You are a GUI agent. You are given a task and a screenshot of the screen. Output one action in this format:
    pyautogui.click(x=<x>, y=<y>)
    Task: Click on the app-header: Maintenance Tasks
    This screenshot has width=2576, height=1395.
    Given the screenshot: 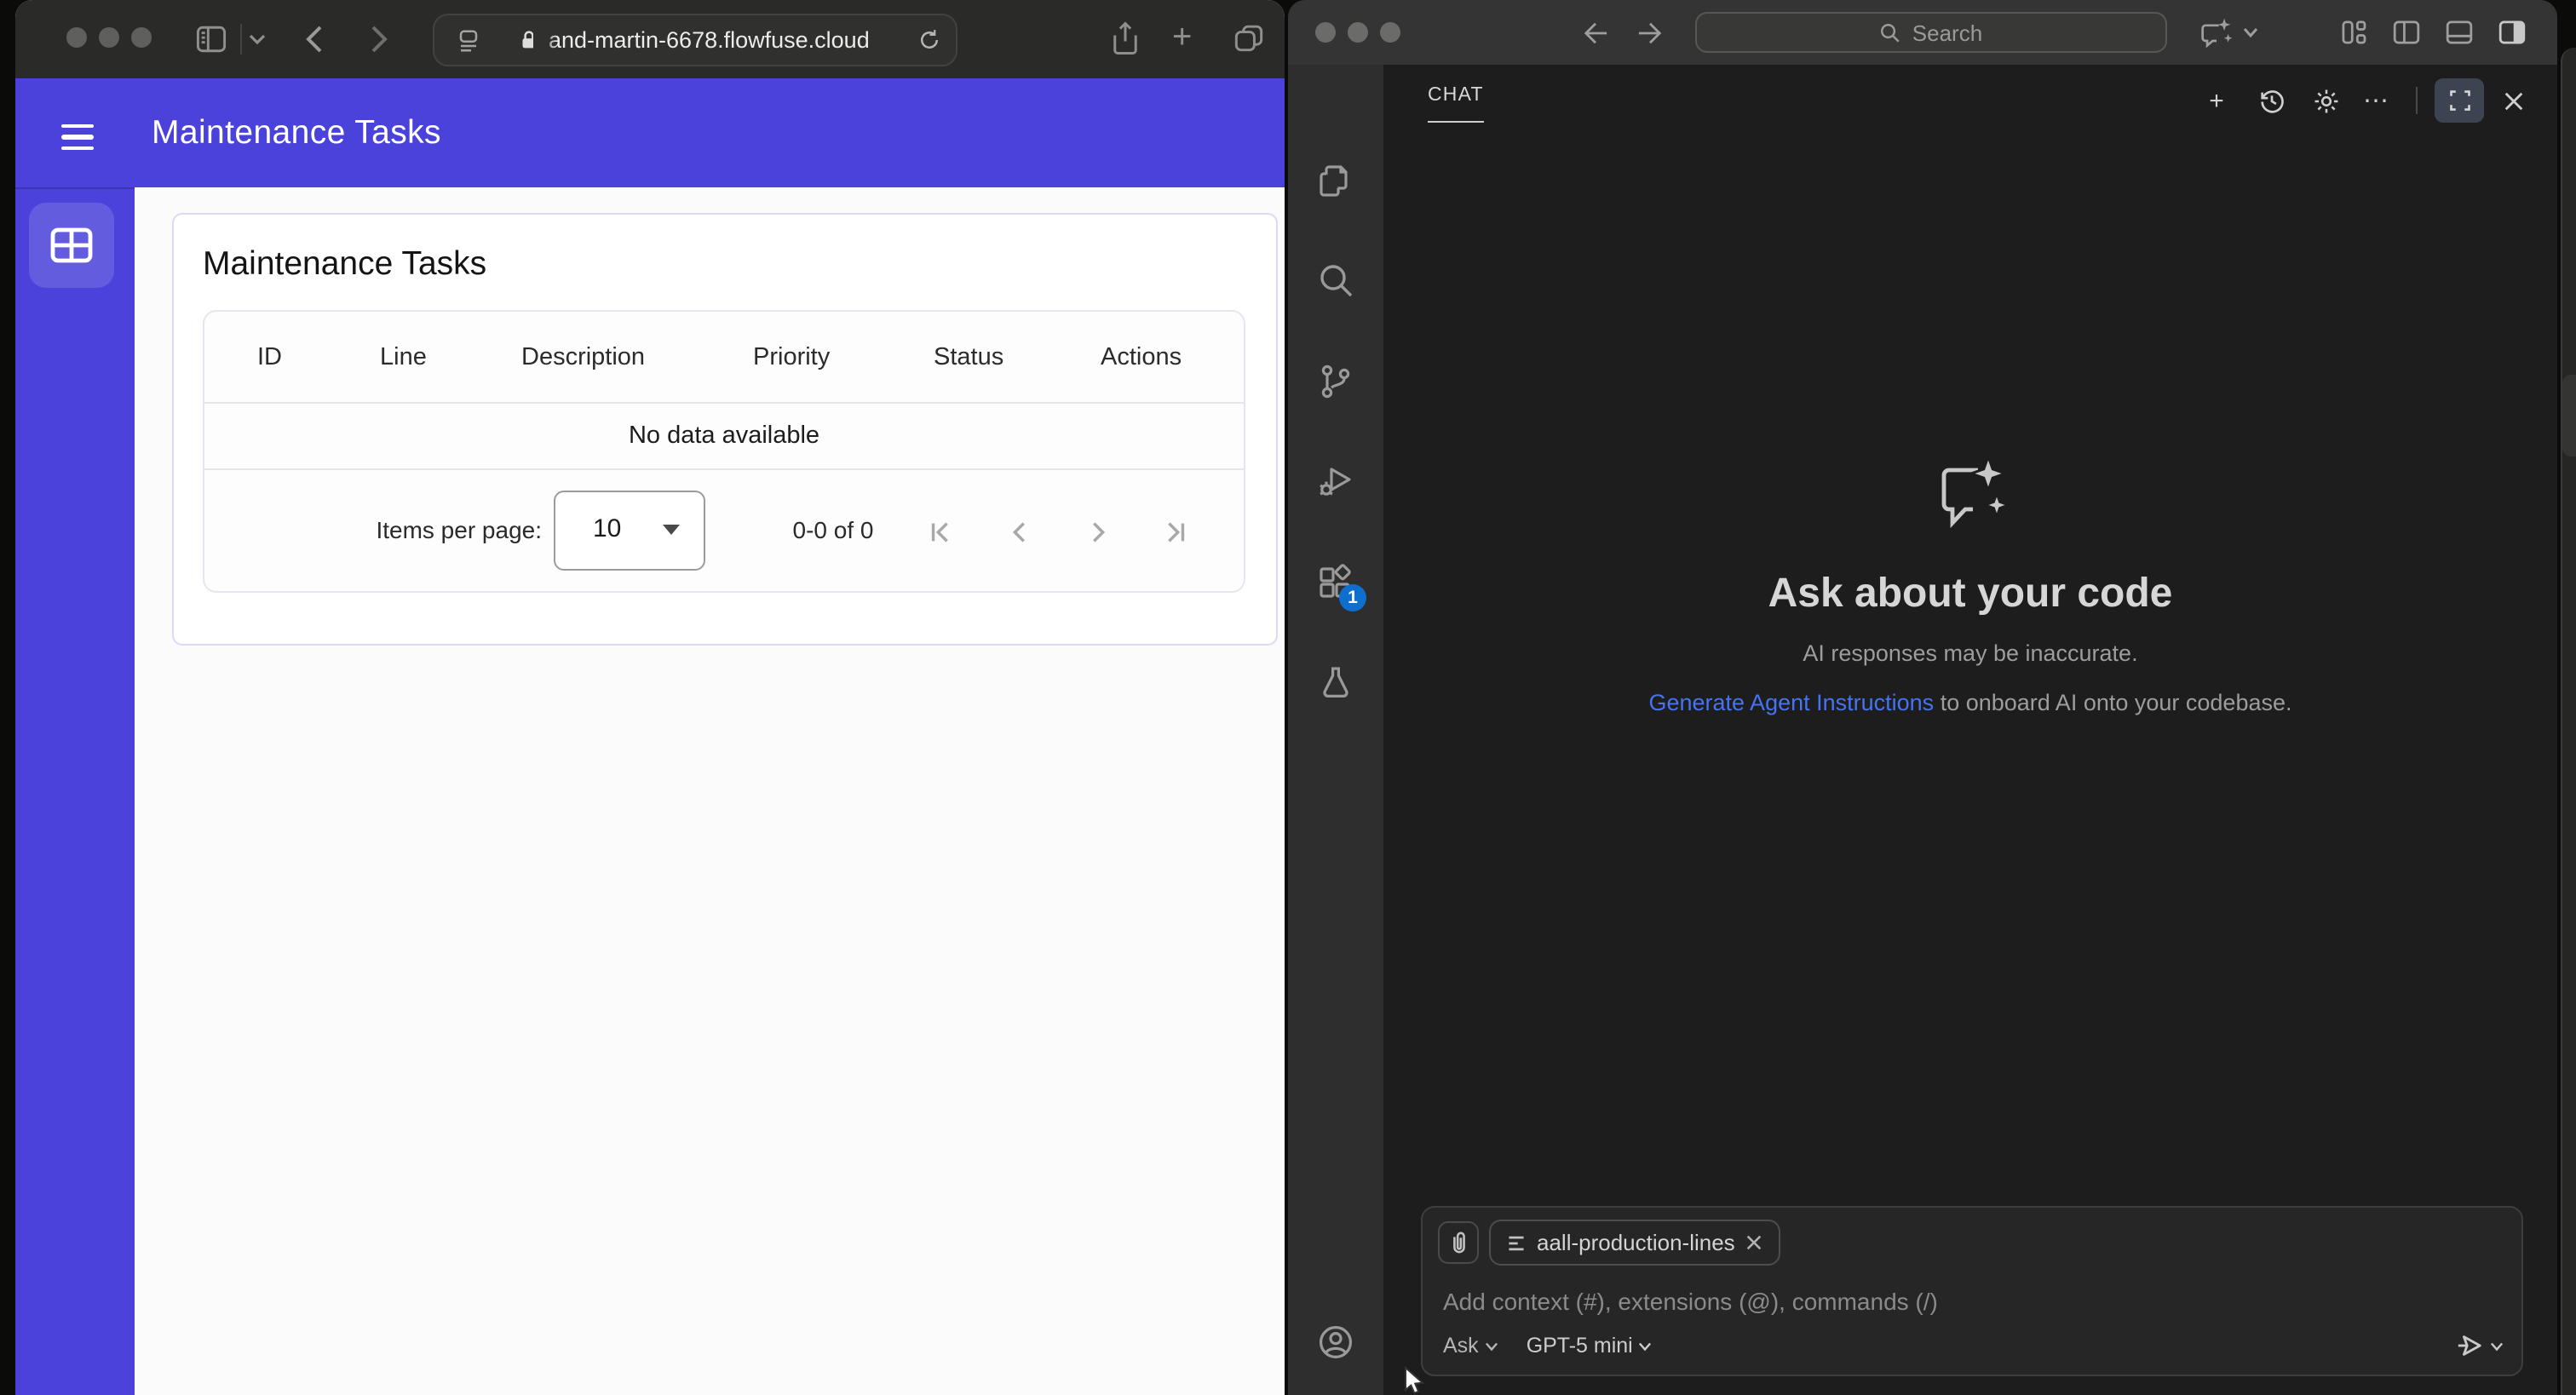 What is the action you would take?
    pyautogui.click(x=650, y=132)
    